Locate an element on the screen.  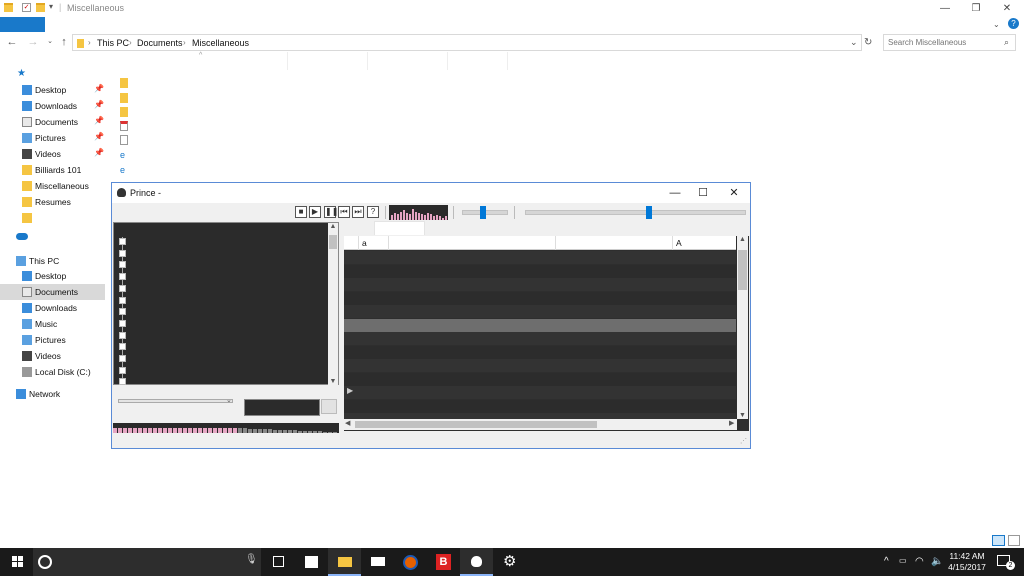
text-file-icon is located at coordinates (124, 140).